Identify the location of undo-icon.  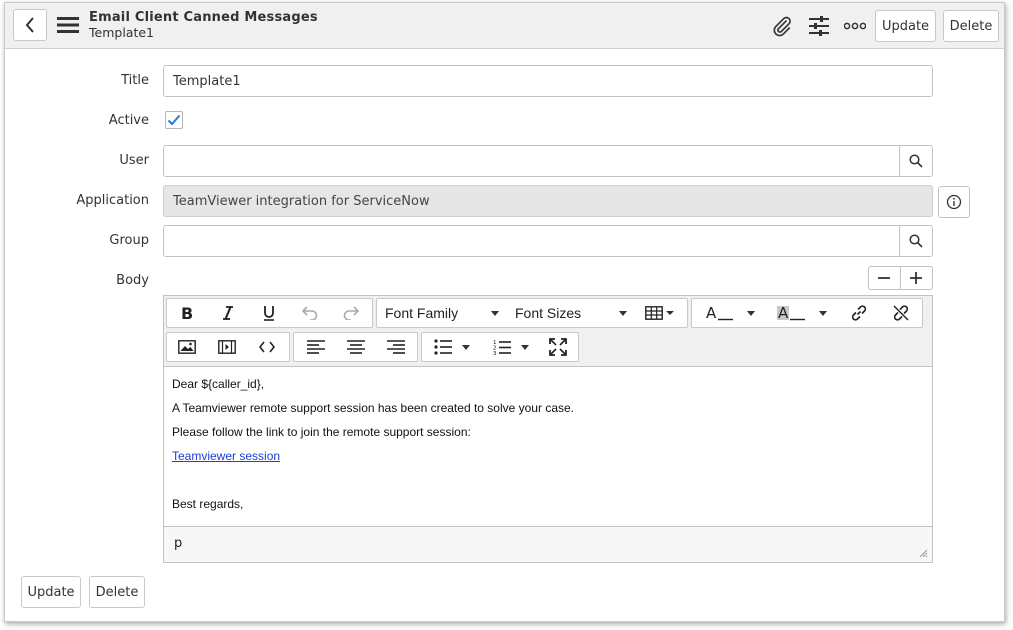
(310, 313).